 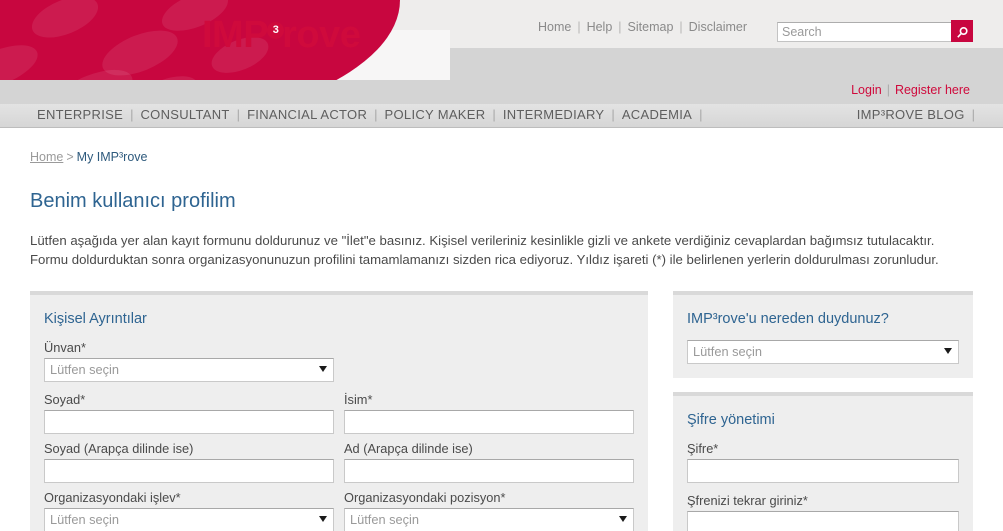 What do you see at coordinates (184, 114) in the screenshot?
I see `nav-item-consultant: CONSULTANT` at bounding box center [184, 114].